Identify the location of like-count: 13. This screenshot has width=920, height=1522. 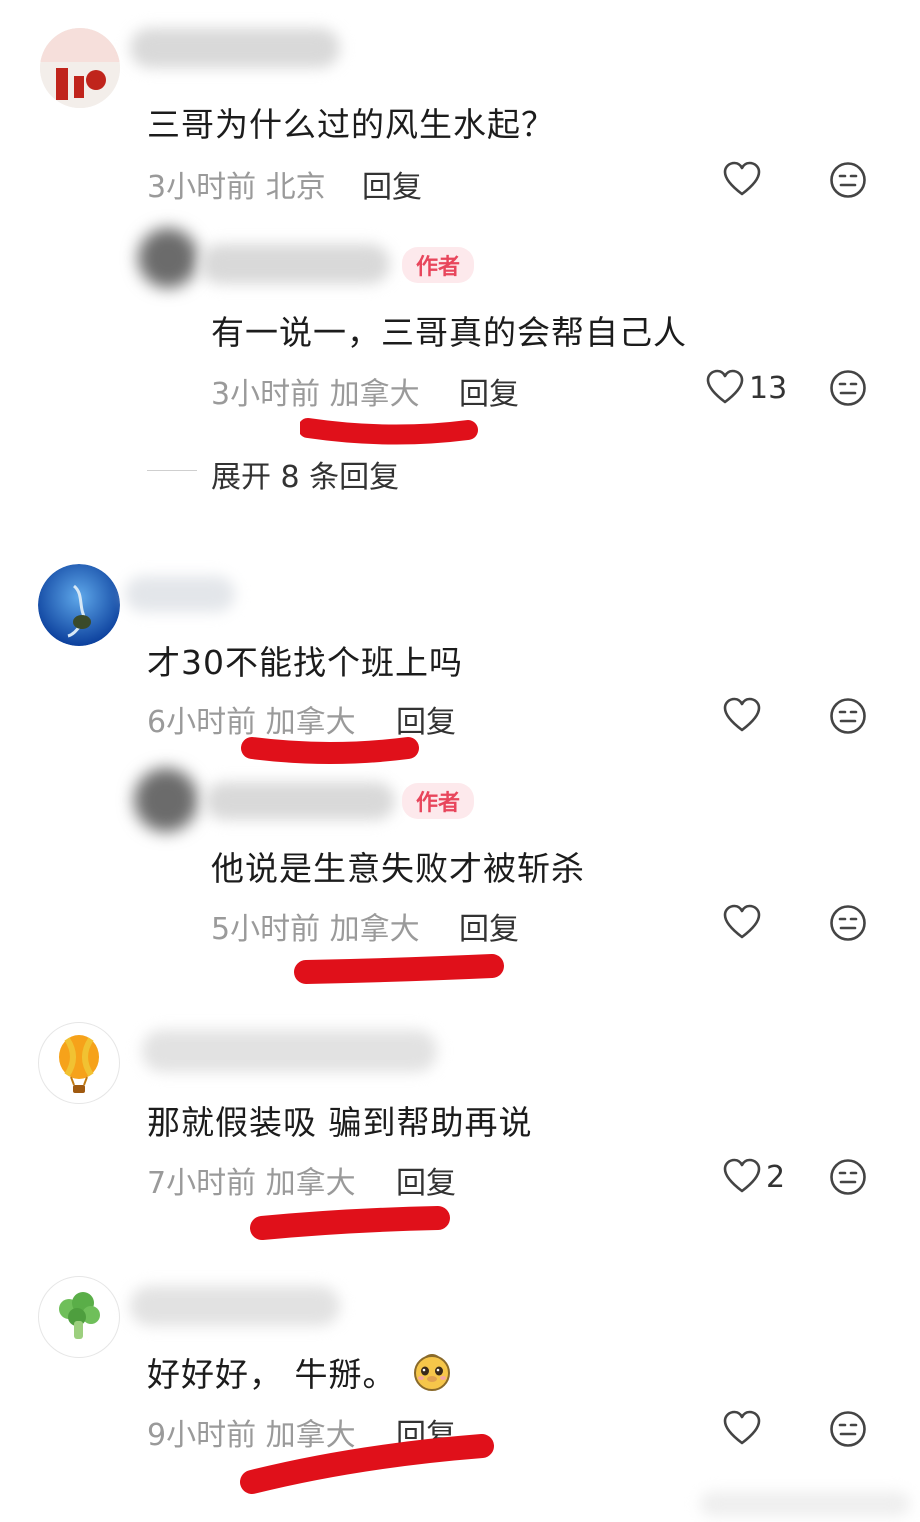
(768, 388).